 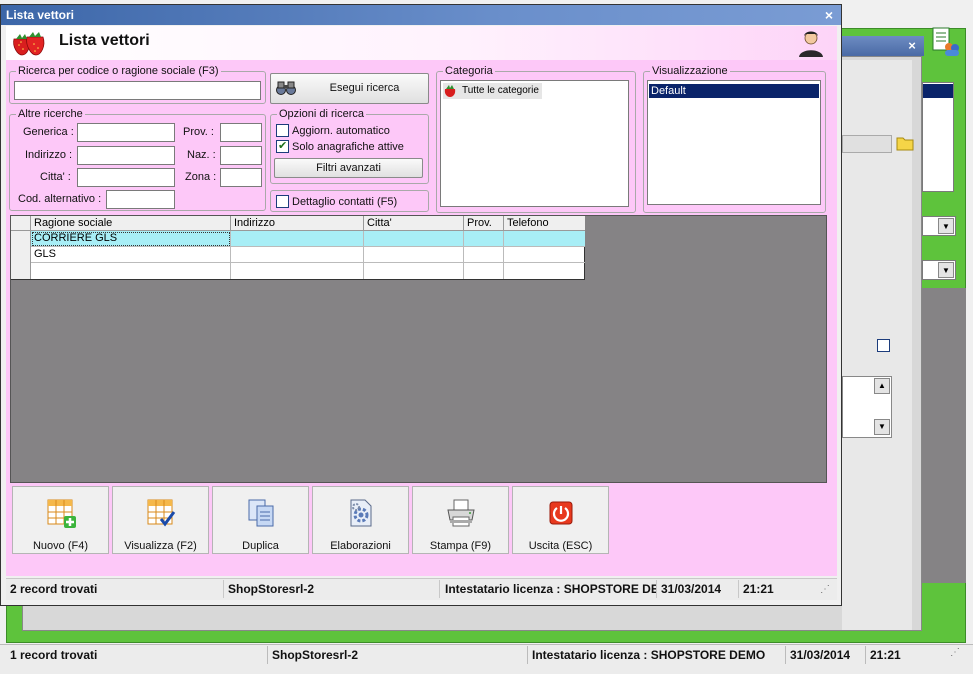 What do you see at coordinates (883, 345) in the screenshot?
I see `background-checkbox` at bounding box center [883, 345].